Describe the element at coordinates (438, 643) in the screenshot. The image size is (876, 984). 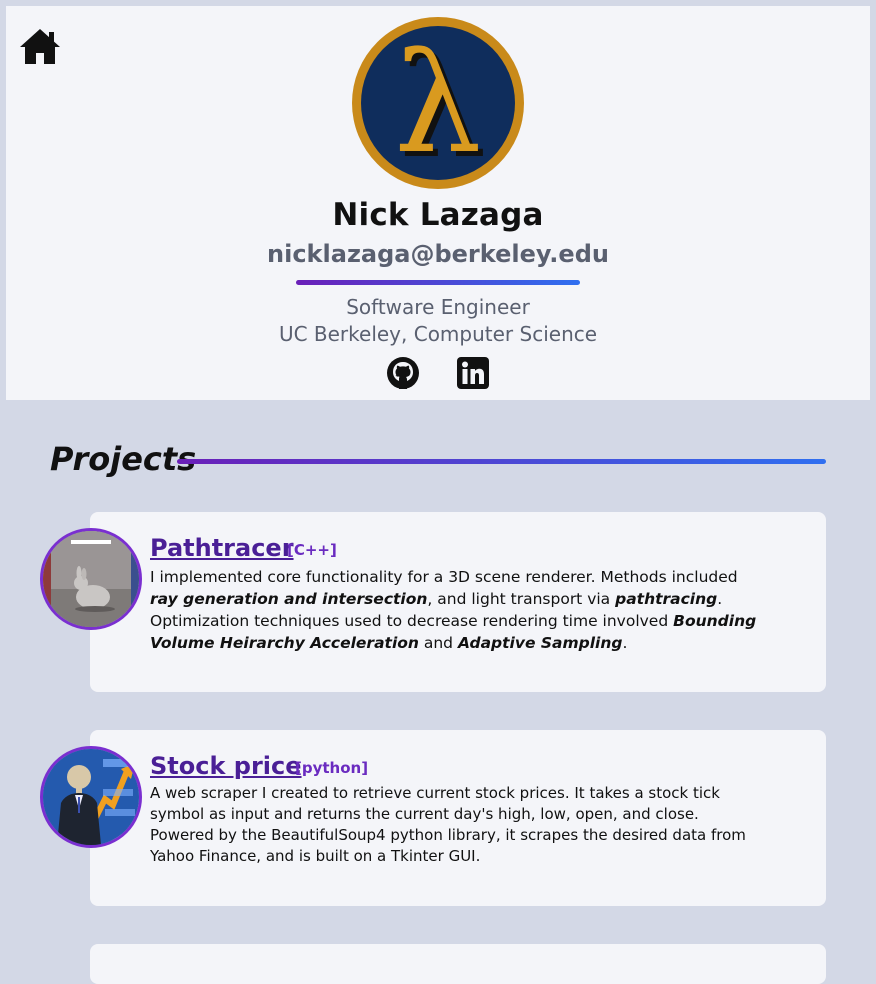
I see `description-text: and` at that location.